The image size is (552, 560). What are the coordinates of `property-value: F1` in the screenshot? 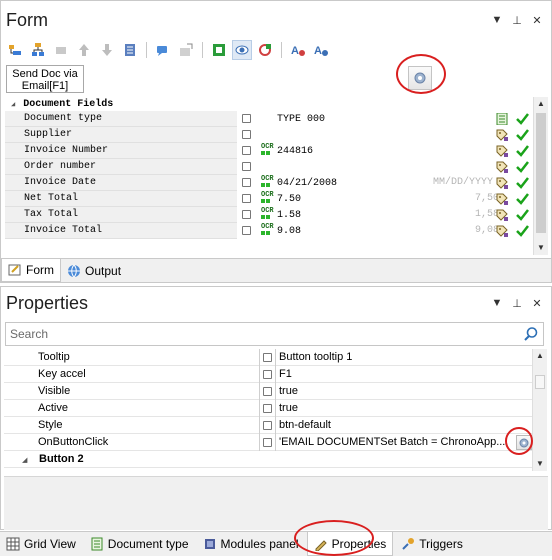 It's located at (395, 374).